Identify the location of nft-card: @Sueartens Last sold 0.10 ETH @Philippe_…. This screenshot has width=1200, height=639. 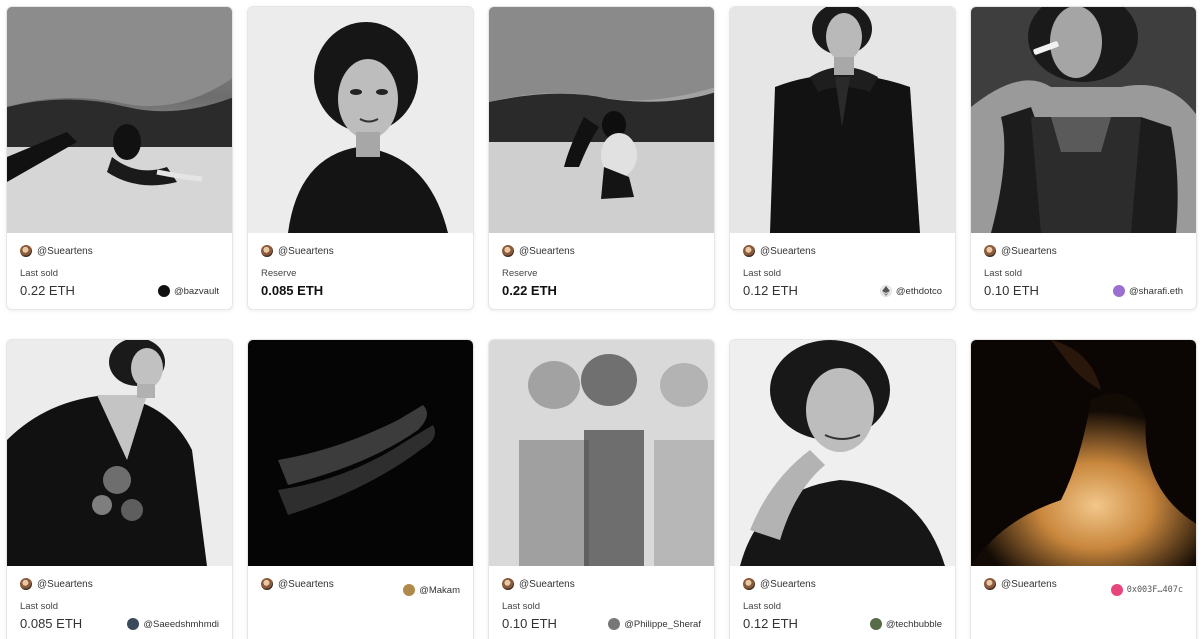
(601, 489).